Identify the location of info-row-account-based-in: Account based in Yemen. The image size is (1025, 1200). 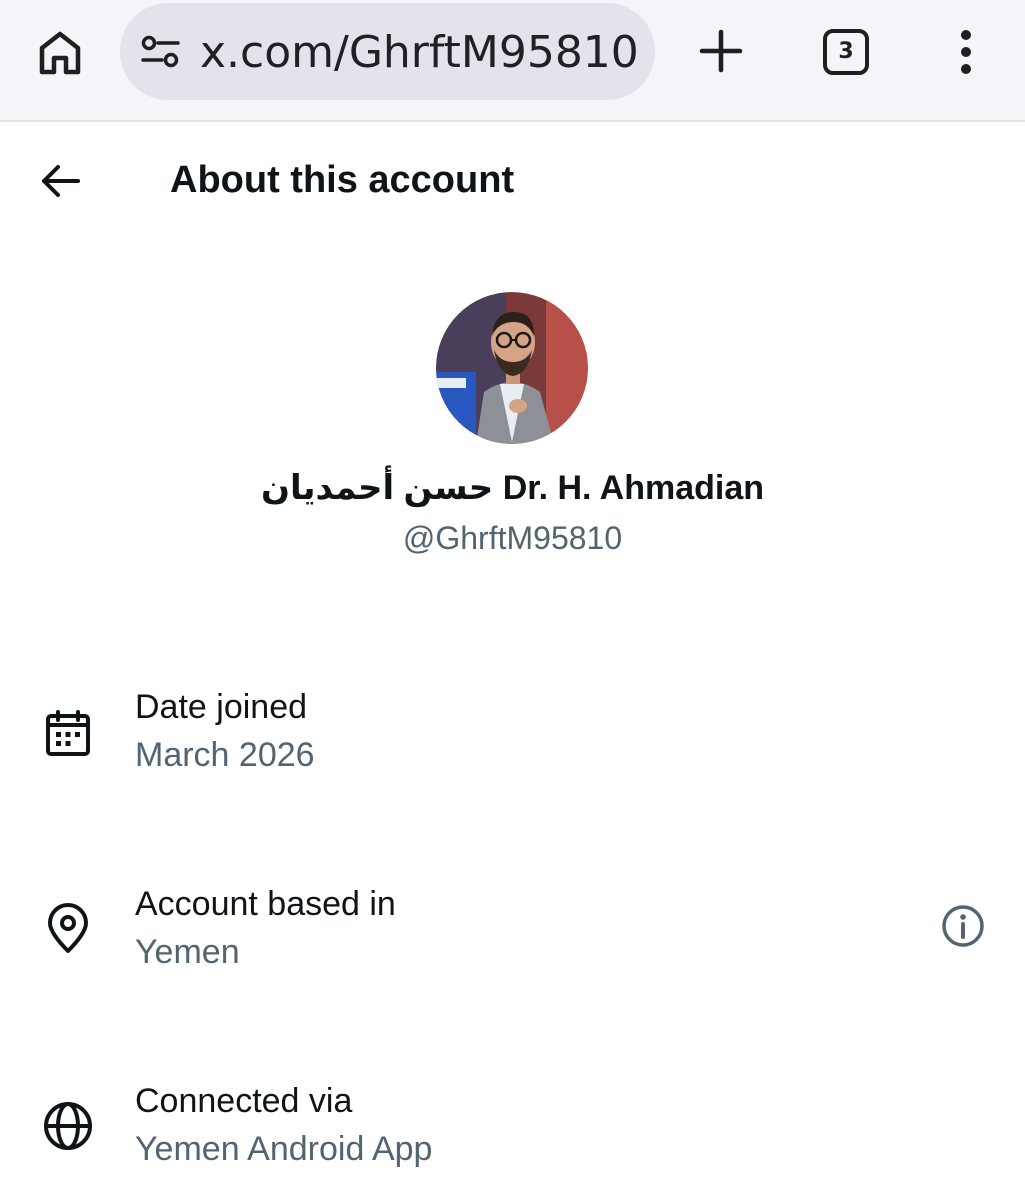
(512, 936).